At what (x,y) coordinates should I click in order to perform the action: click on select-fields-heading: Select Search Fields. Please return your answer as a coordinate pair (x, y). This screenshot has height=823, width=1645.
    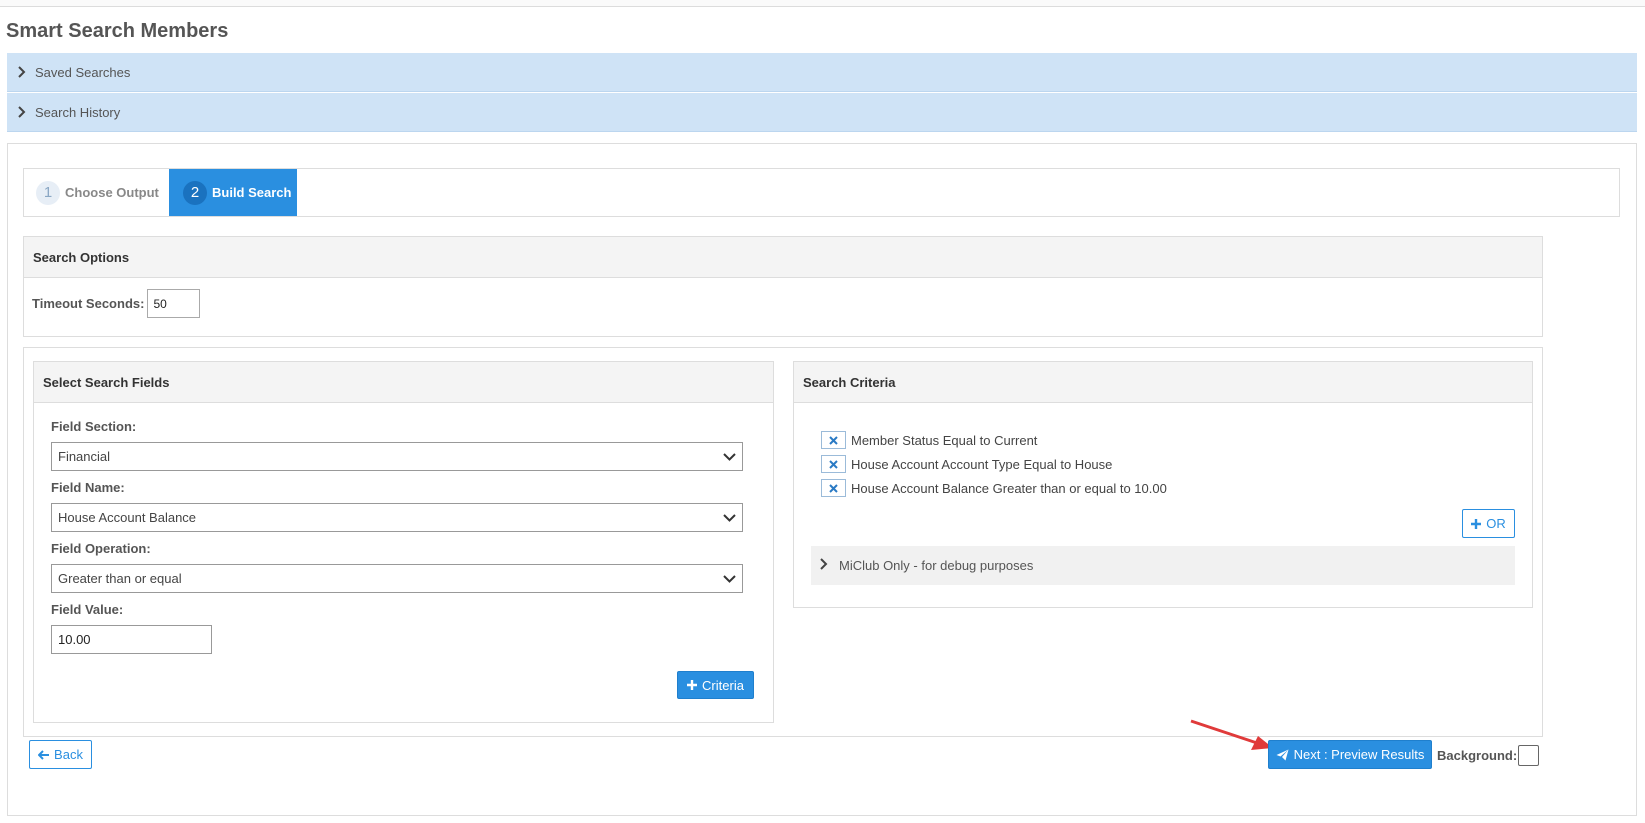
    Looking at the image, I should click on (403, 382).